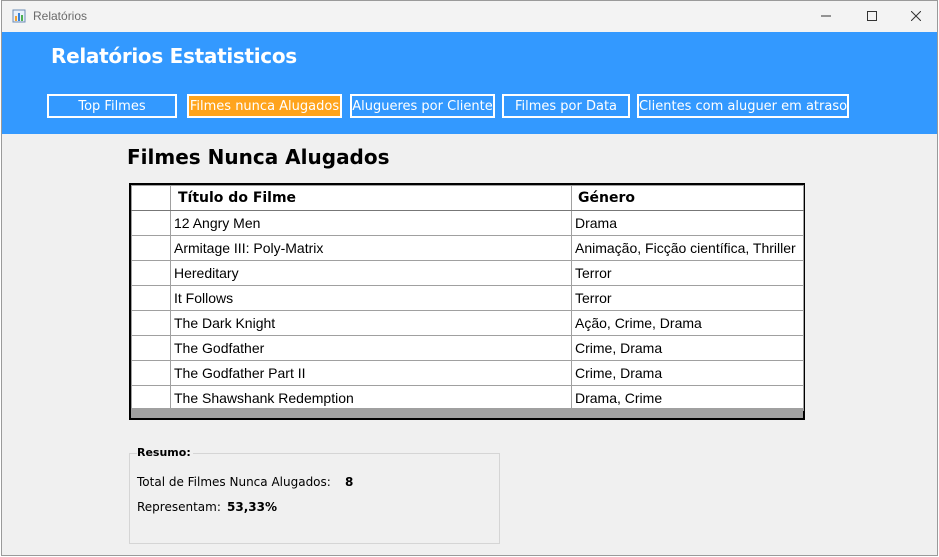 The height and width of the screenshot is (557, 939). What do you see at coordinates (687, 248) in the screenshot?
I see `cell-genero: Animação, Ficção científica, Thriller` at bounding box center [687, 248].